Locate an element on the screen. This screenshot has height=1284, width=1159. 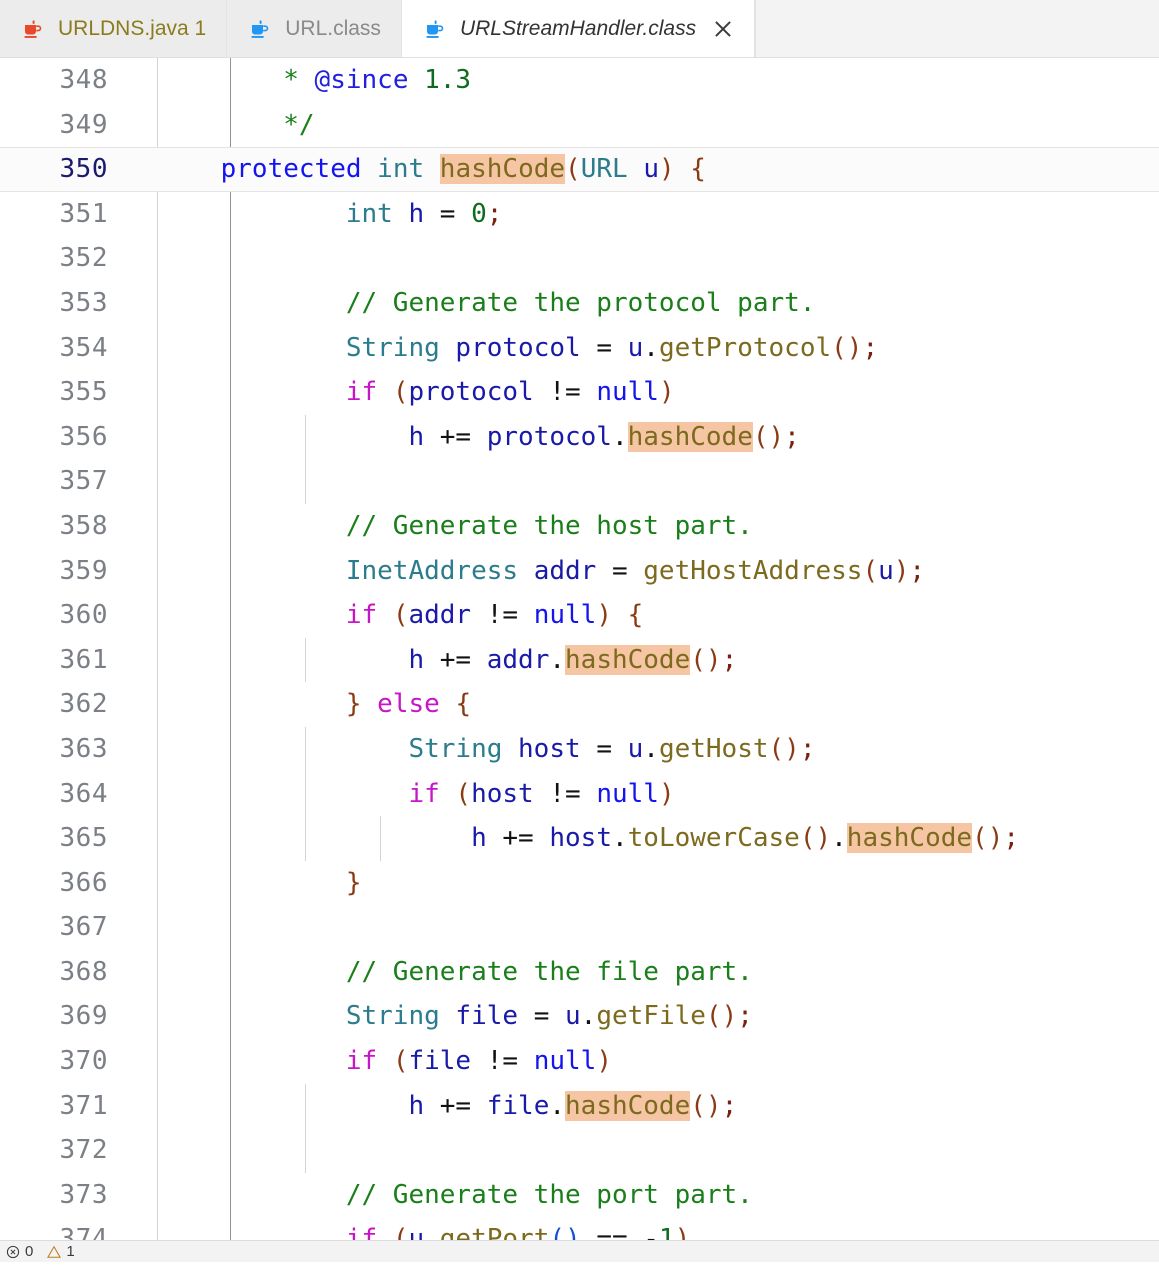
line-content: String host = u.getHost(); is located at coordinates (485, 749).